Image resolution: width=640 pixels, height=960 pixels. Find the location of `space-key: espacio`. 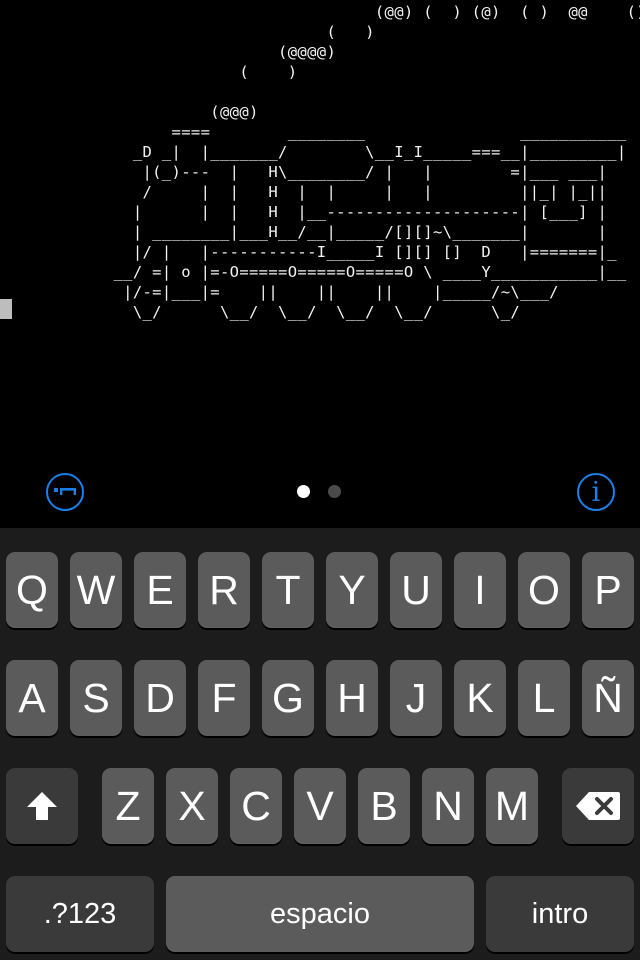

space-key: espacio is located at coordinates (320, 914).